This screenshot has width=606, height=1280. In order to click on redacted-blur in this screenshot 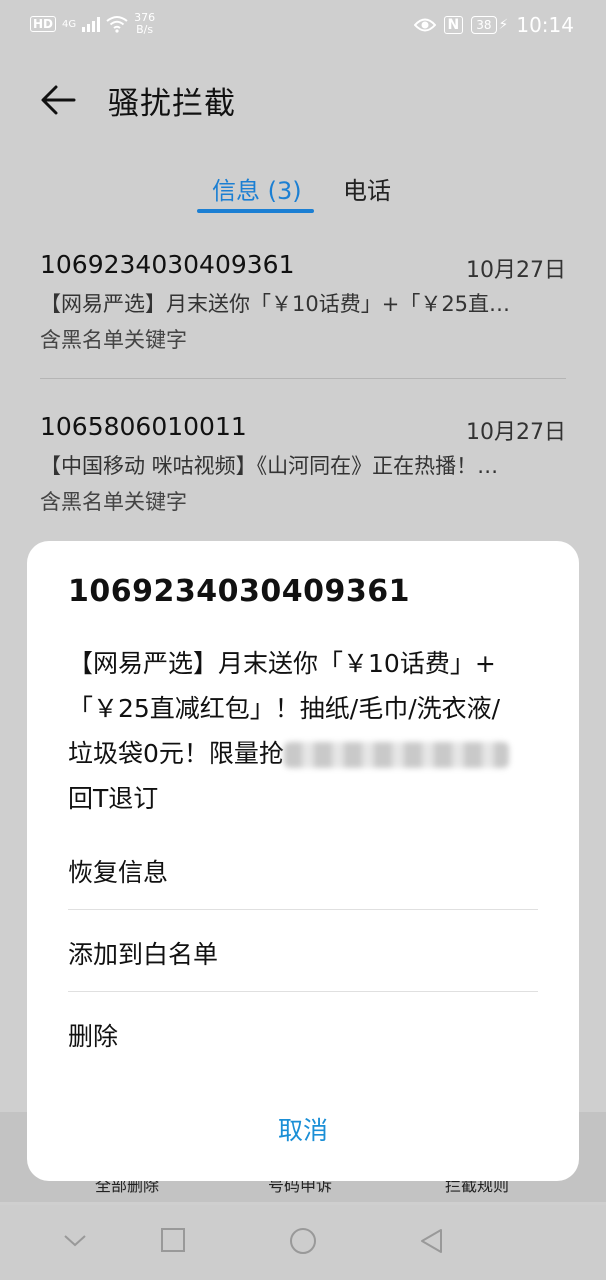, I will do `click(396, 755)`.